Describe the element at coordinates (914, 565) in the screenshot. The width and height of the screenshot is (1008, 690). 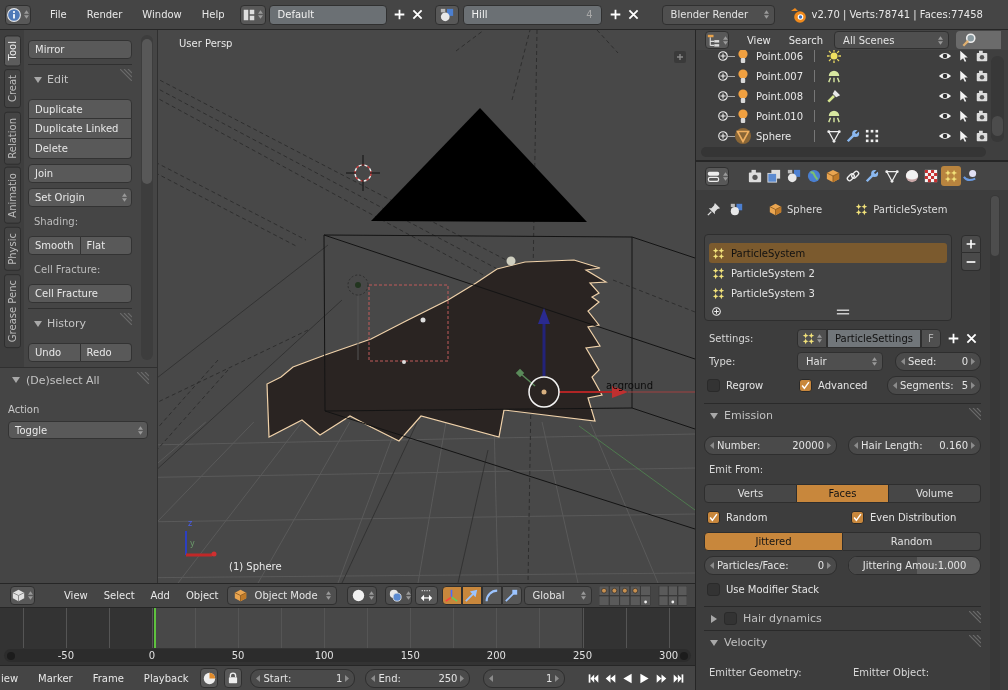
I see `slider: Jittering Amou:1.000` at that location.